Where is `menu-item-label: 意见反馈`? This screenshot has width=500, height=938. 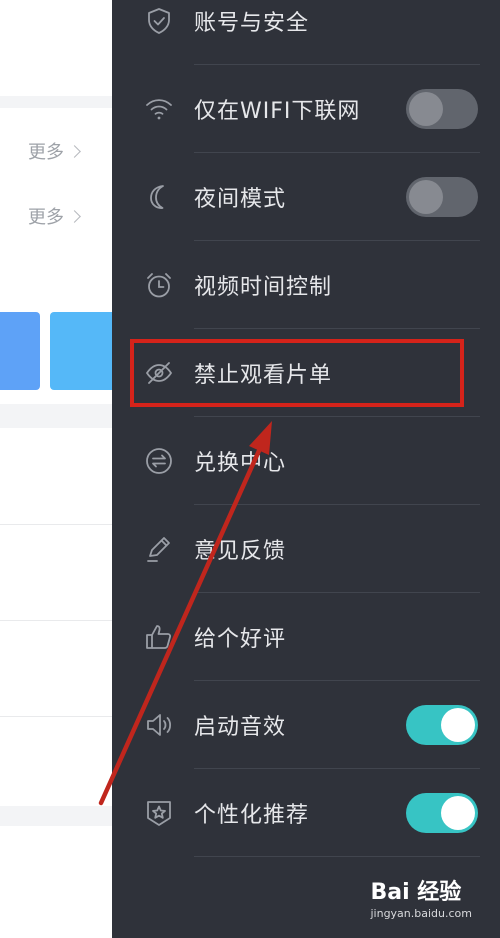 menu-item-label: 意见反馈 is located at coordinates (240, 551).